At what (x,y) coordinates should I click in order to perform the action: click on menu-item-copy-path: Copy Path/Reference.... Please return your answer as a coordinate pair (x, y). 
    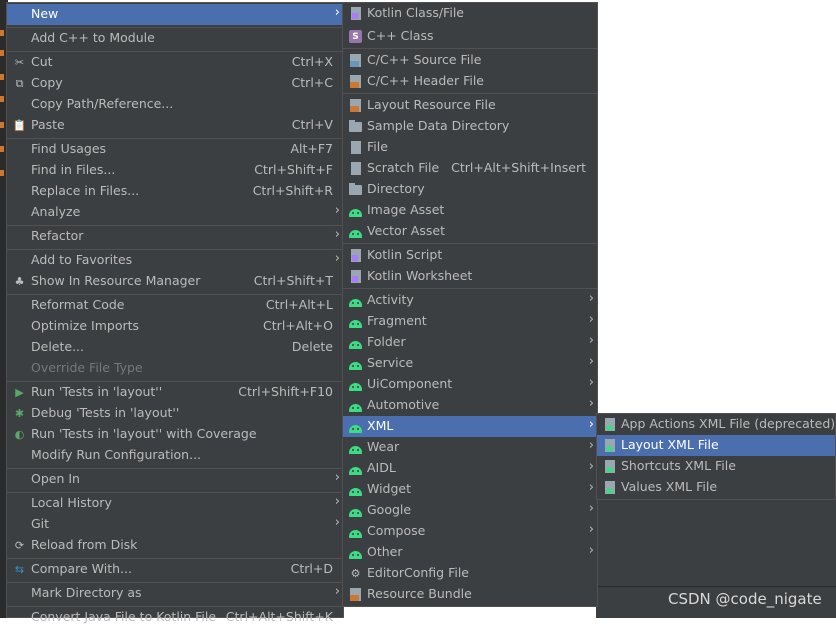
    Looking at the image, I should click on (175, 104).